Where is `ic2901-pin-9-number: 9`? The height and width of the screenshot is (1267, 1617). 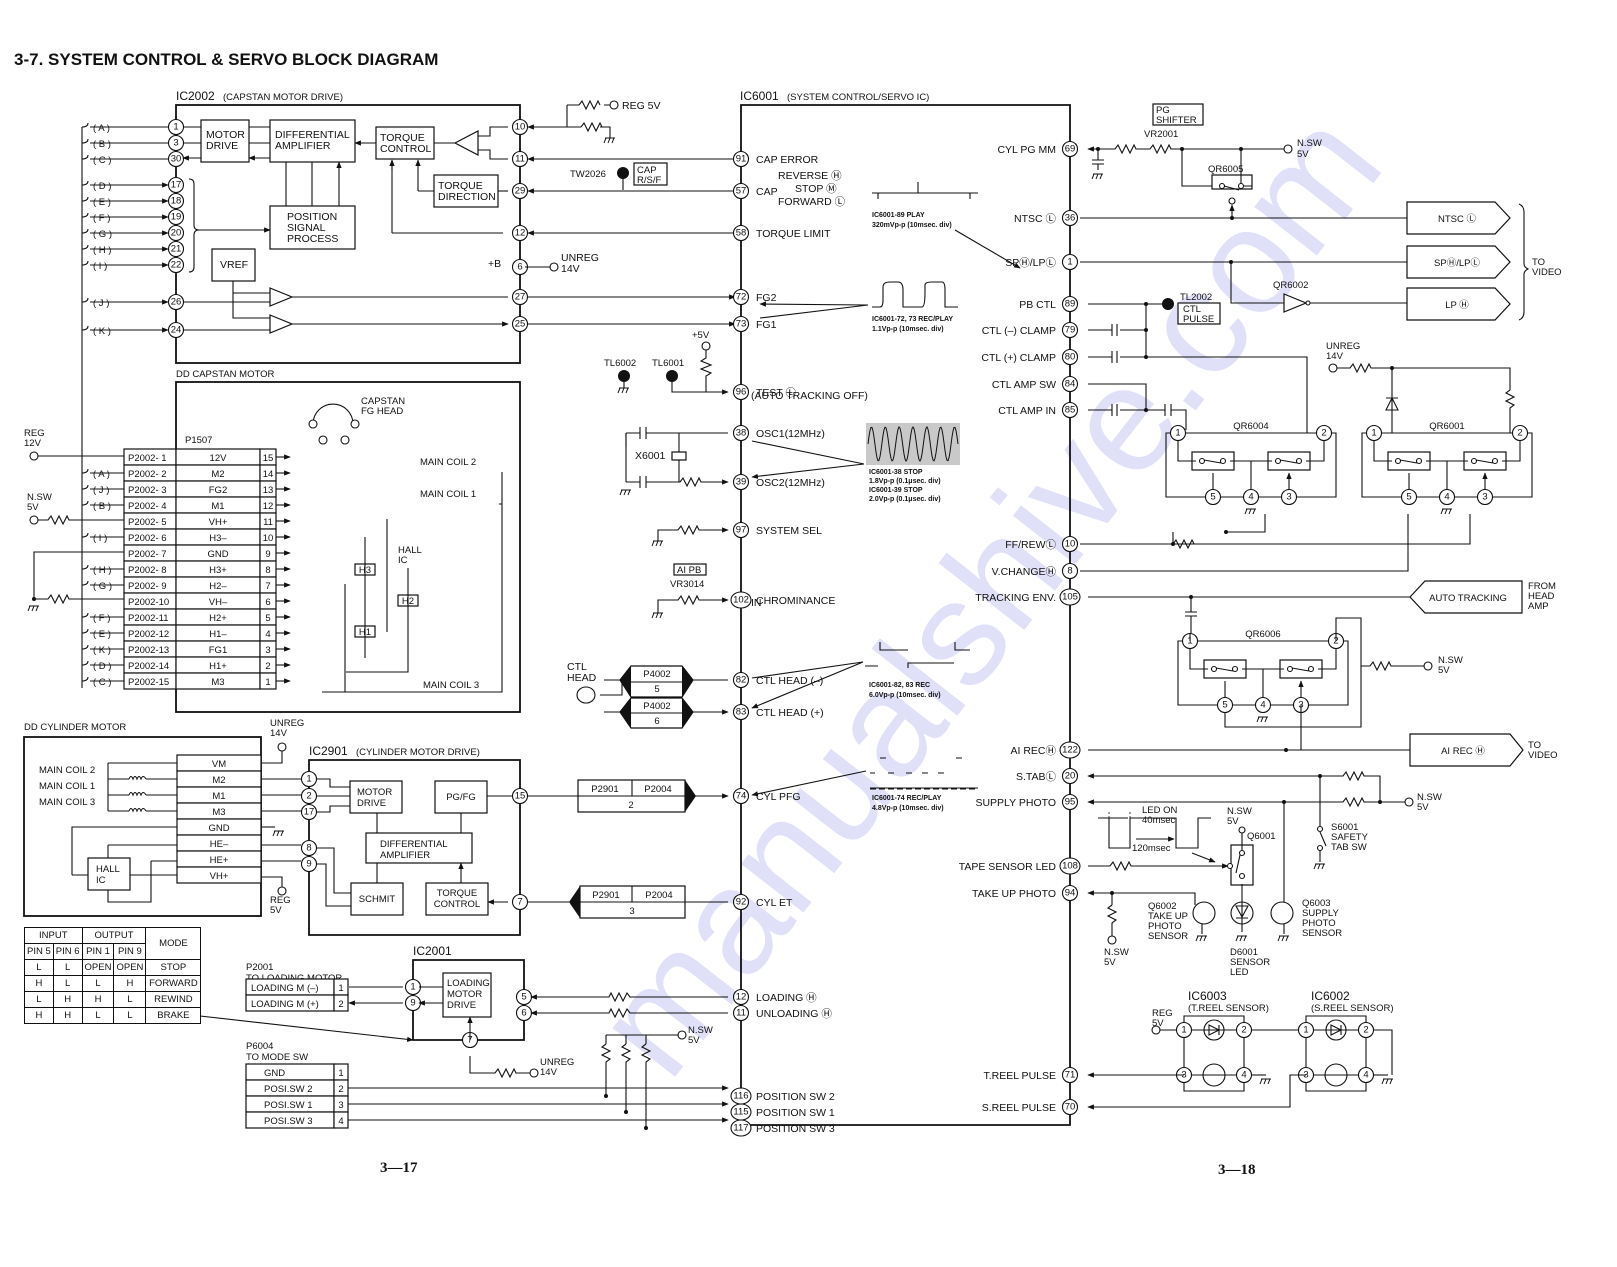
ic2901-pin-9-number: 9 is located at coordinates (308, 864).